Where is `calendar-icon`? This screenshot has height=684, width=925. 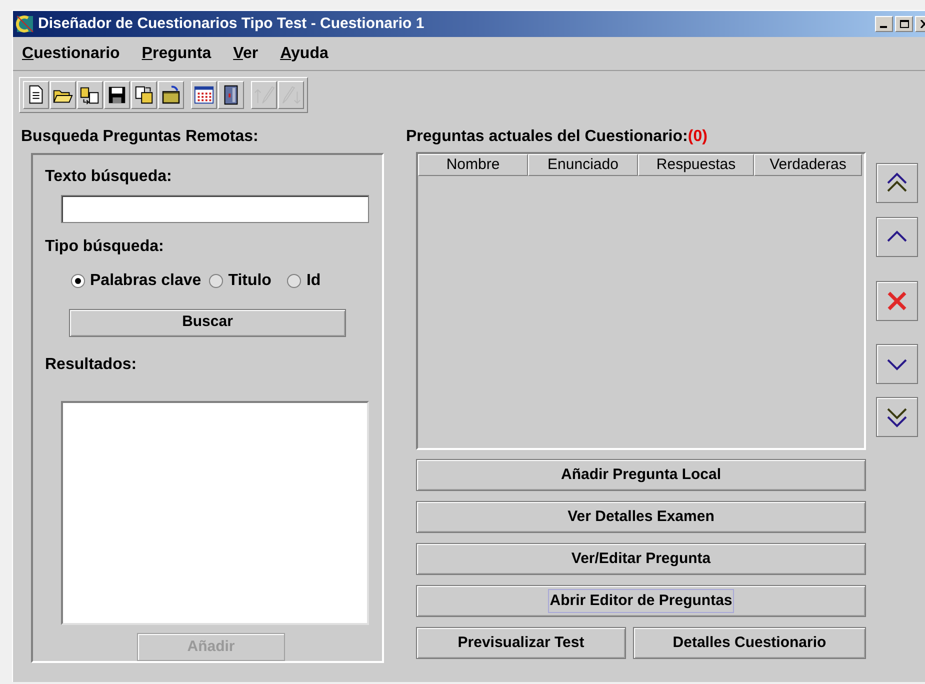 calendar-icon is located at coordinates (204, 95).